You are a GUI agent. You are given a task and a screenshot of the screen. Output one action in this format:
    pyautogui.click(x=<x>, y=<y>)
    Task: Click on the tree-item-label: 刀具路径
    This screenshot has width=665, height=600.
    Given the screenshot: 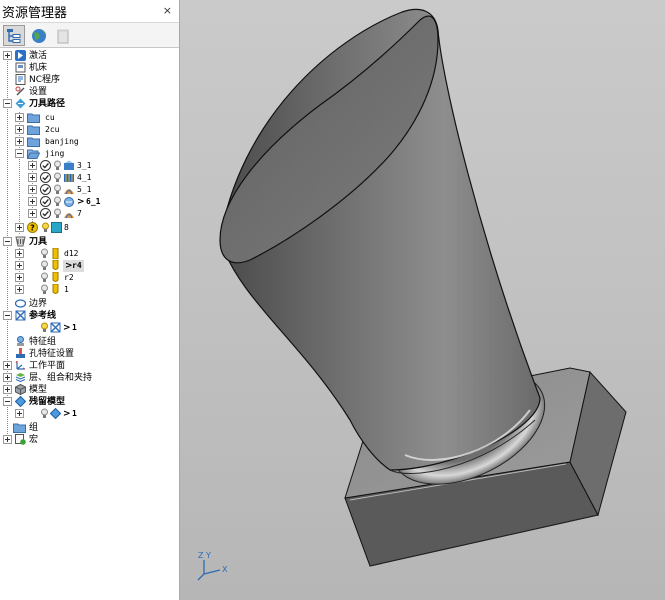 What is the action you would take?
    pyautogui.click(x=47, y=104)
    